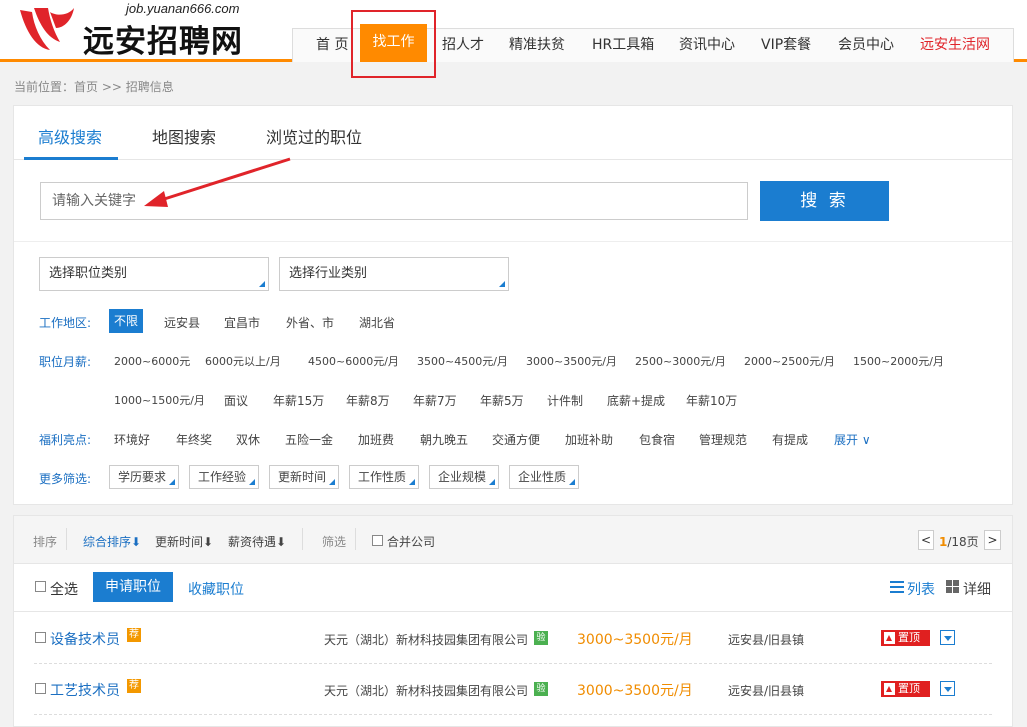  I want to click on salary-option: 2000~2500元/月, so click(789, 361).